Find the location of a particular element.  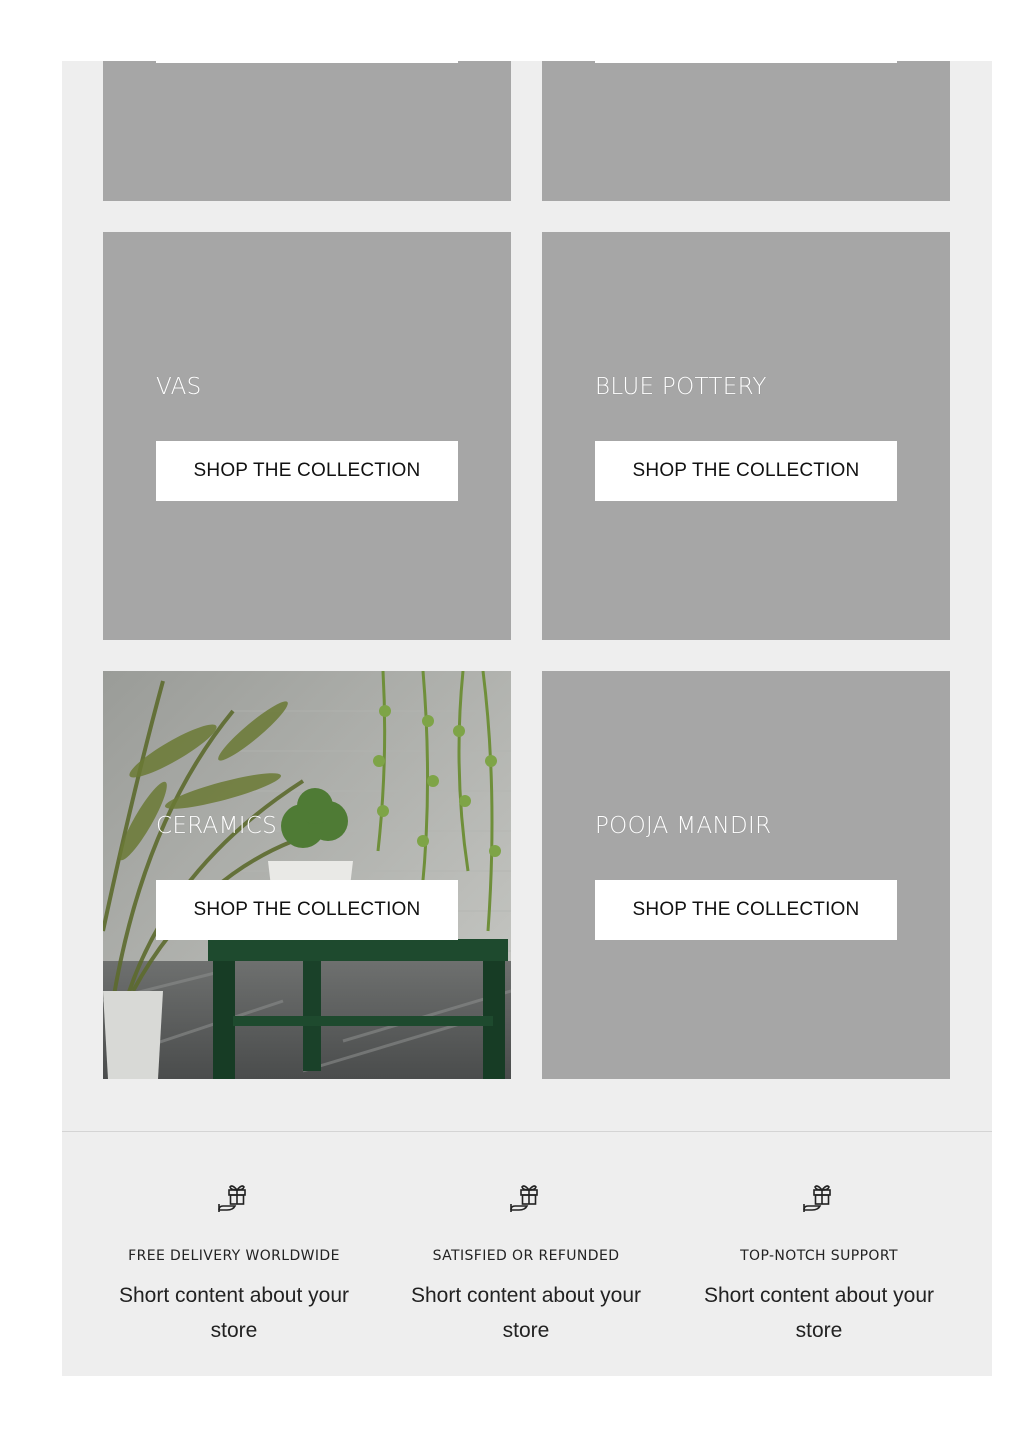

collection-title: POOJA MANDIR is located at coordinates (683, 826).